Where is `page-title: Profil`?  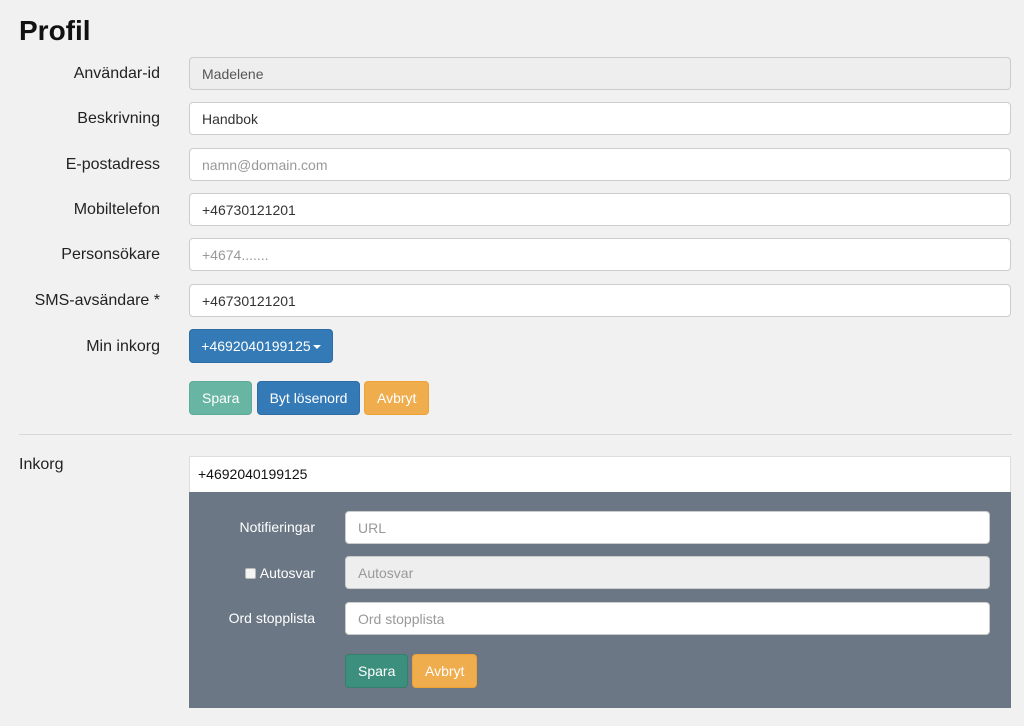 page-title: Profil is located at coordinates (55, 30).